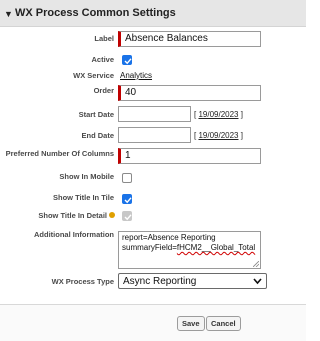 This screenshot has height=341, width=320. What do you see at coordinates (96, 114) in the screenshot?
I see `start-date-label: Start Date` at bounding box center [96, 114].